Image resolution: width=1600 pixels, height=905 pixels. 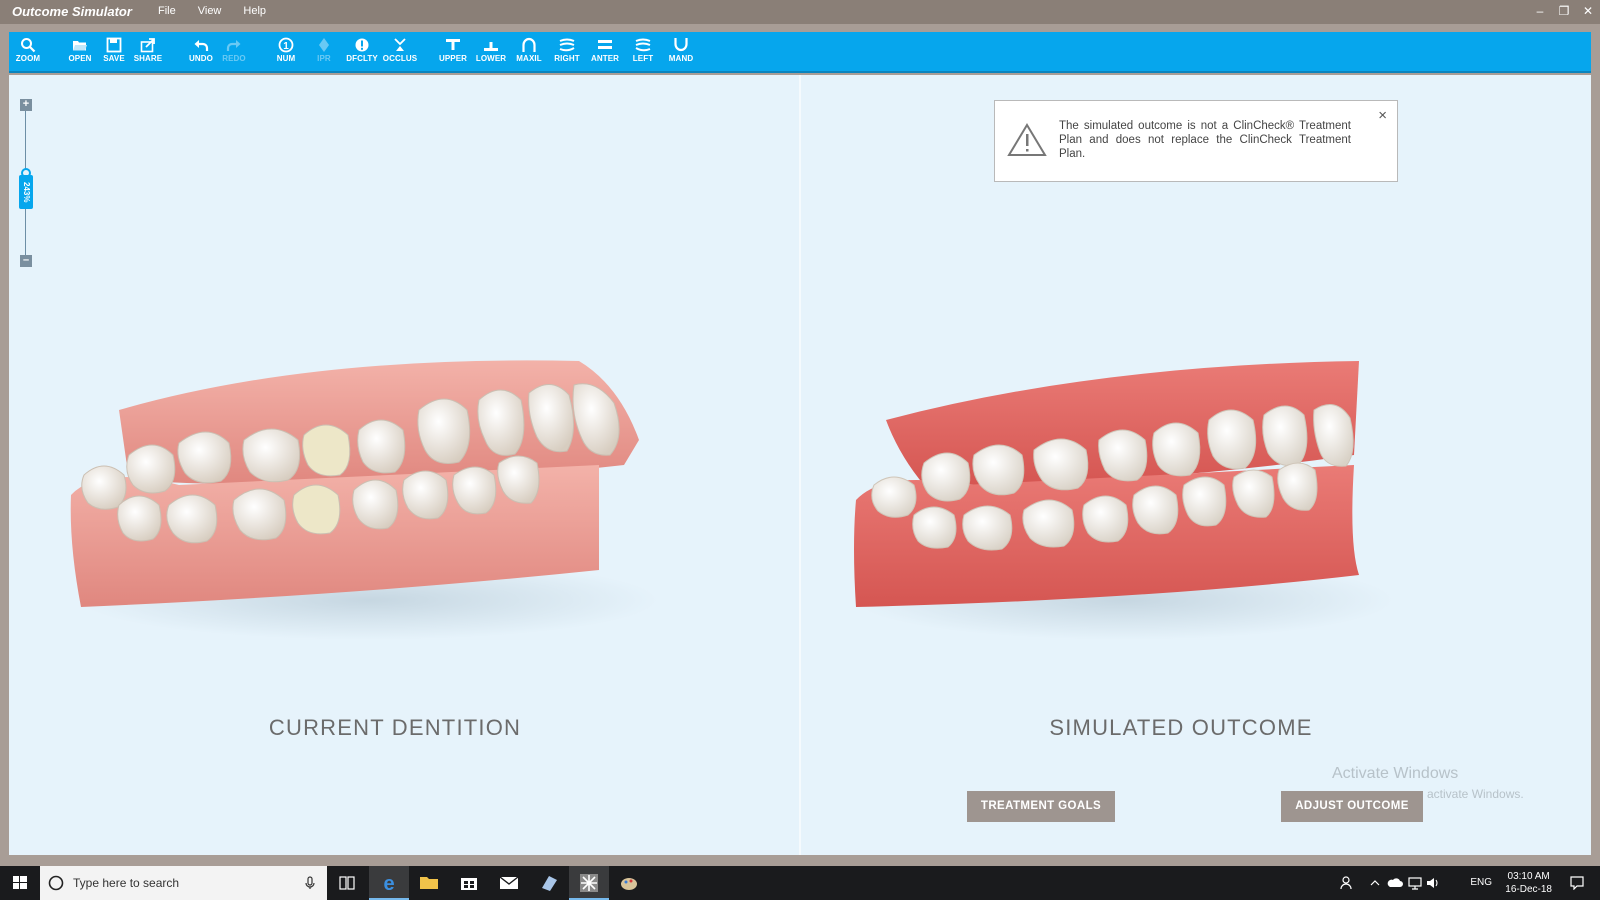 What do you see at coordinates (567, 58) in the screenshot?
I see `tool-label: RIGHT` at bounding box center [567, 58].